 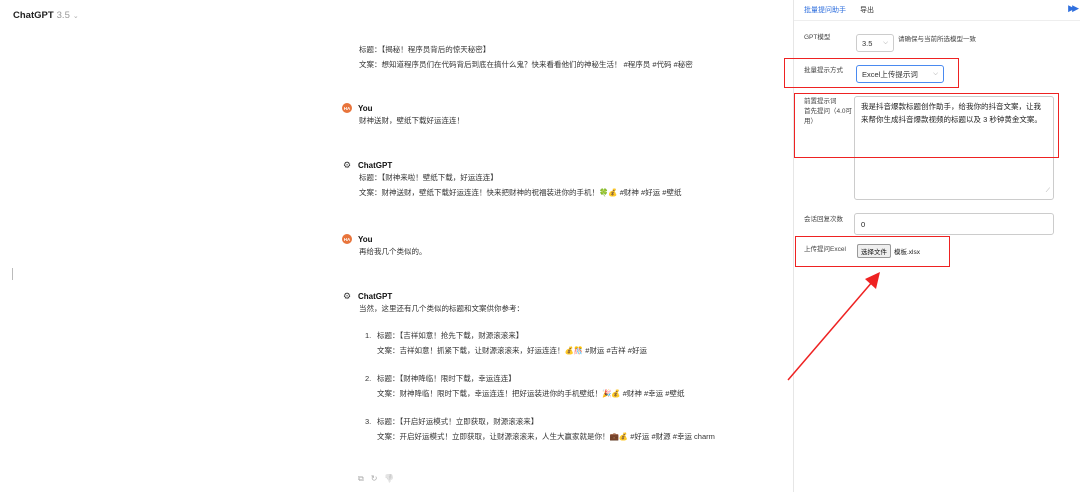 I want to click on chevron-down-icon: ⌵, so click(x=885, y=42).